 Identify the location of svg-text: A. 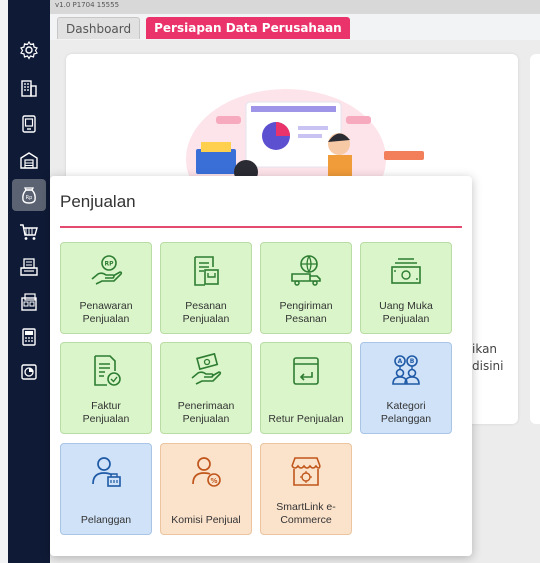
(400, 361).